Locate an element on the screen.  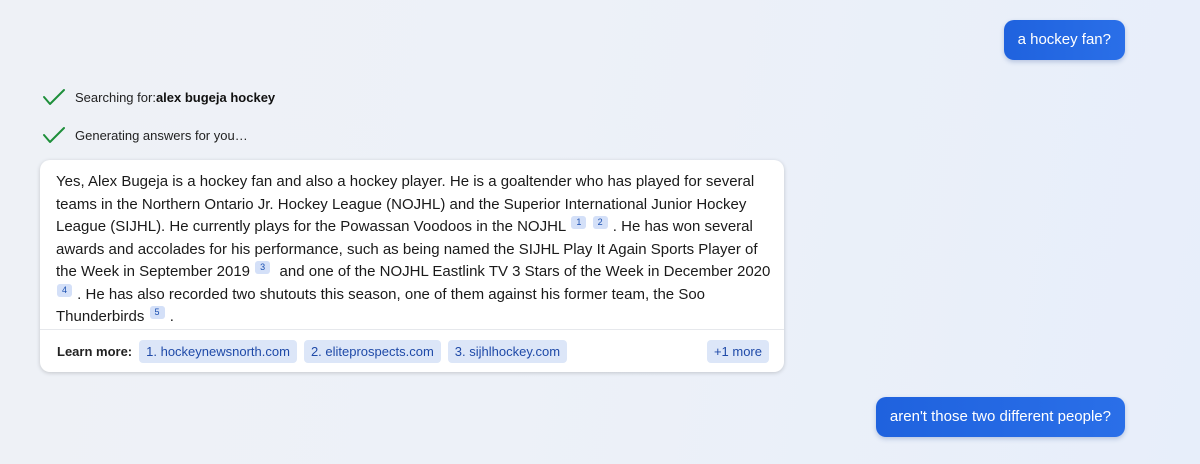
user-message-text: a hockey fan? is located at coordinates (1064, 39).